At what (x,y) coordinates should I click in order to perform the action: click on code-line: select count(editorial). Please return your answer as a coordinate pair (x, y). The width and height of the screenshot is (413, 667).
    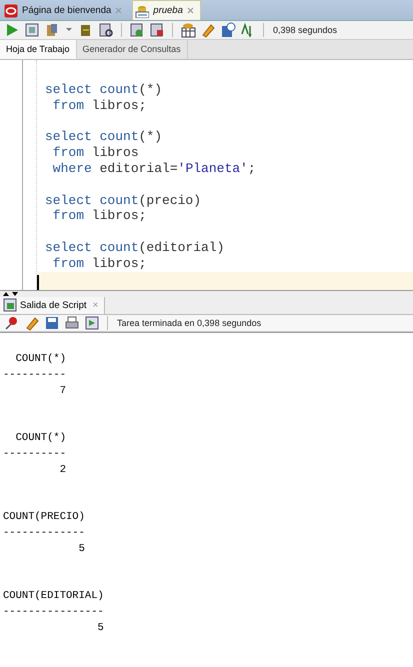
    Looking at the image, I should click on (135, 248).